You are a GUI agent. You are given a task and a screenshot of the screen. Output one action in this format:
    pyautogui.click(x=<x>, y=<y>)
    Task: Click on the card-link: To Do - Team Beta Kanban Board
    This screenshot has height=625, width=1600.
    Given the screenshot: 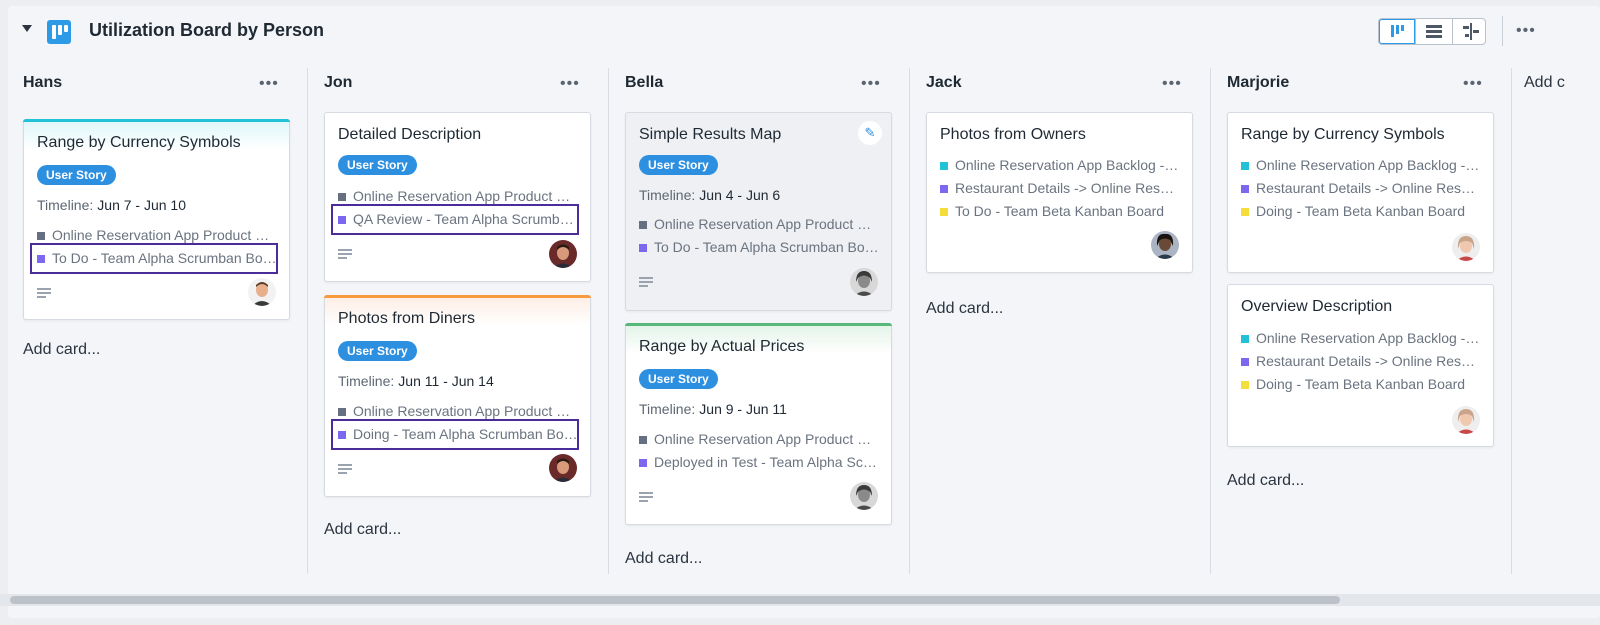 What is the action you would take?
    pyautogui.click(x=1060, y=211)
    